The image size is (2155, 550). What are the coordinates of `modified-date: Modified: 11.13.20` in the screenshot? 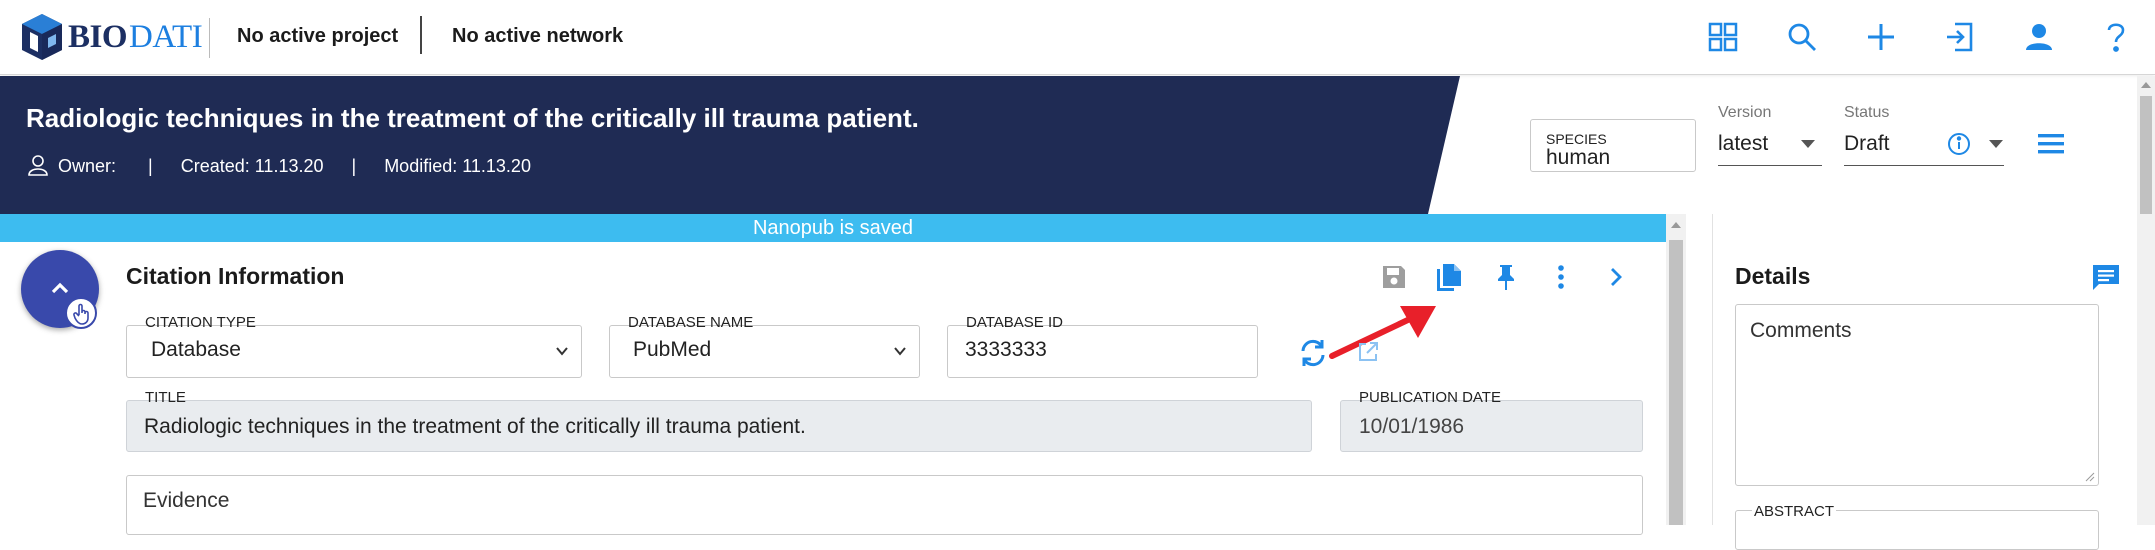 It's located at (457, 166).